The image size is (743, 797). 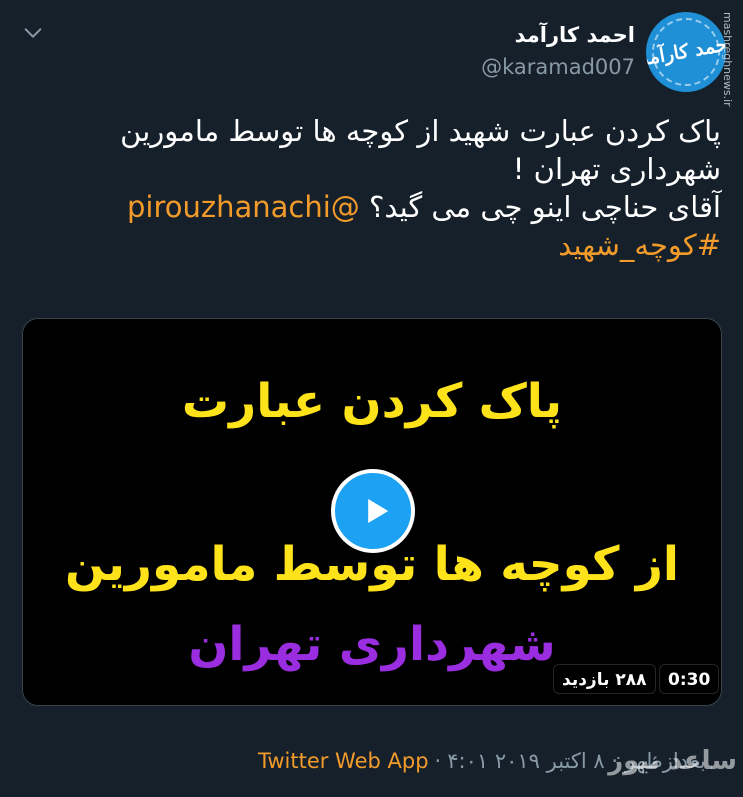 I want to click on hashtag-link: #کوچه_شهید, so click(x=639, y=245).